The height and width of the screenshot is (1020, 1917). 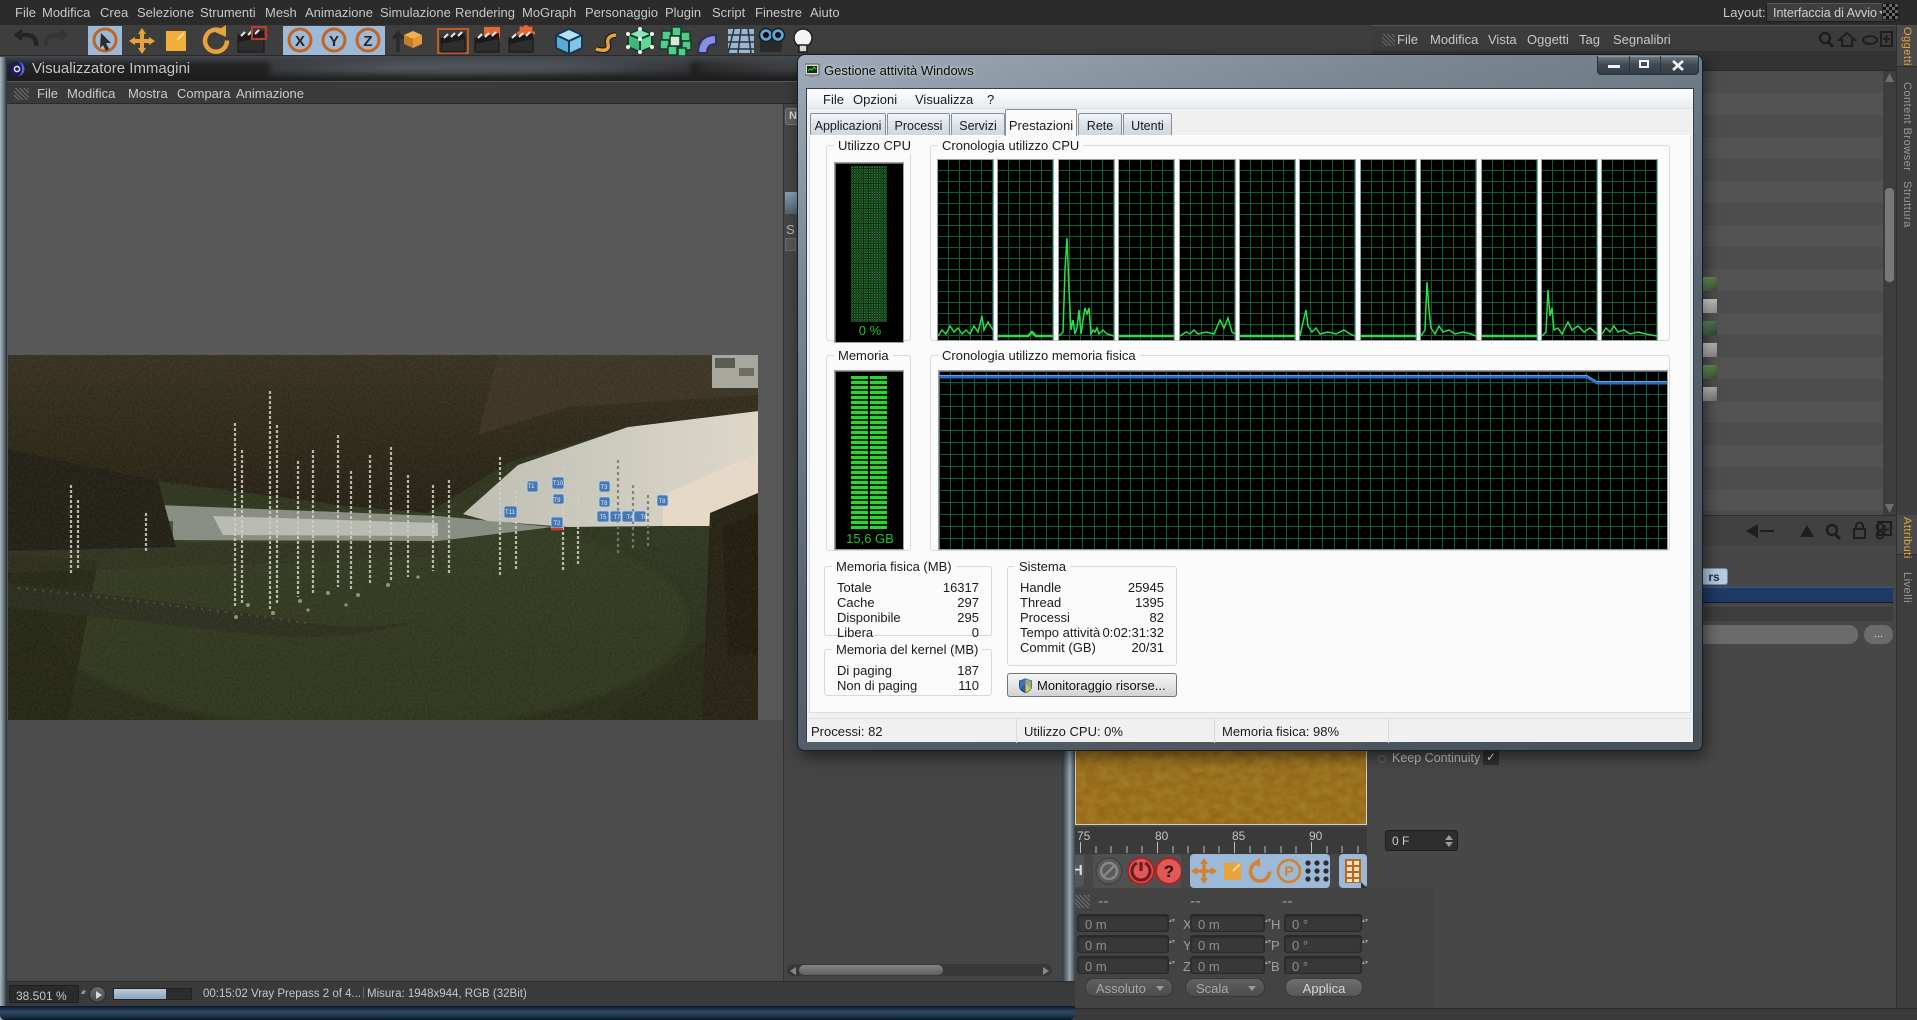 I want to click on svg-text: X, so click(x=300, y=41).